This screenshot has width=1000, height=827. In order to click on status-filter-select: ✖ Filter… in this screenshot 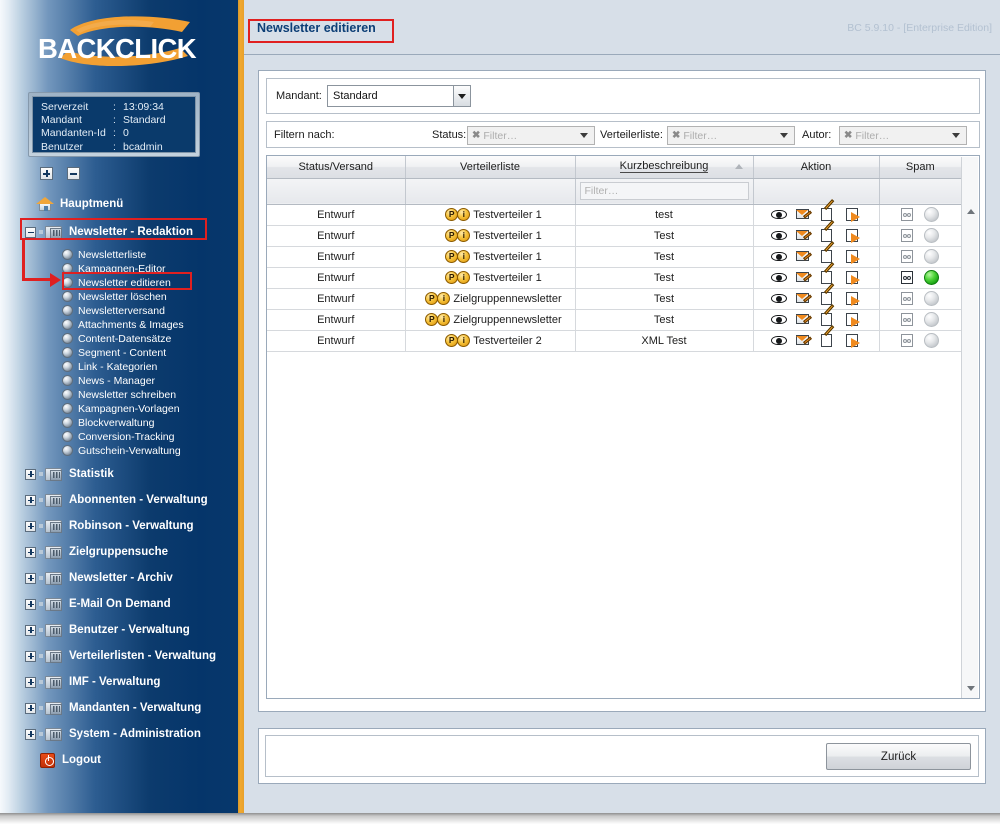, I will do `click(531, 135)`.